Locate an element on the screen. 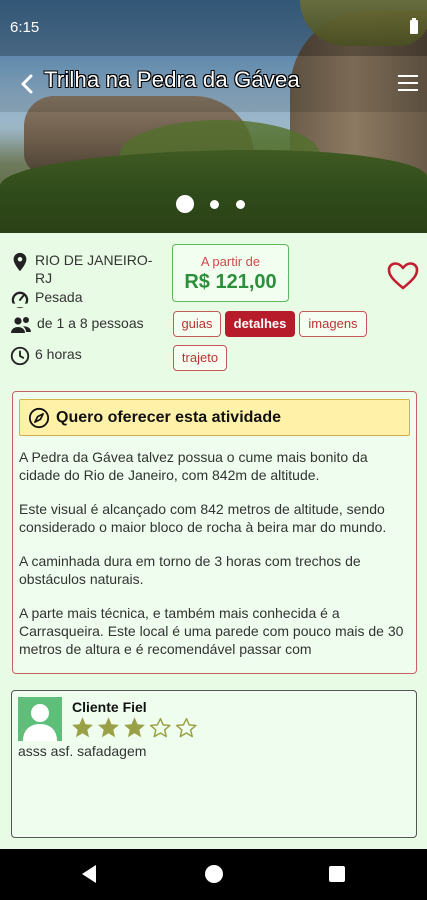 This screenshot has height=900, width=427. offer-label: Quero oferecer esta atividade is located at coordinates (168, 417).